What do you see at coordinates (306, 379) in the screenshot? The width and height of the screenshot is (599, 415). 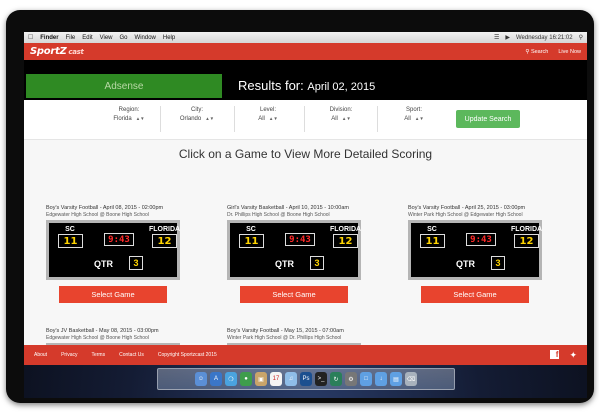 I see `photoshop-icon: Ps` at bounding box center [306, 379].